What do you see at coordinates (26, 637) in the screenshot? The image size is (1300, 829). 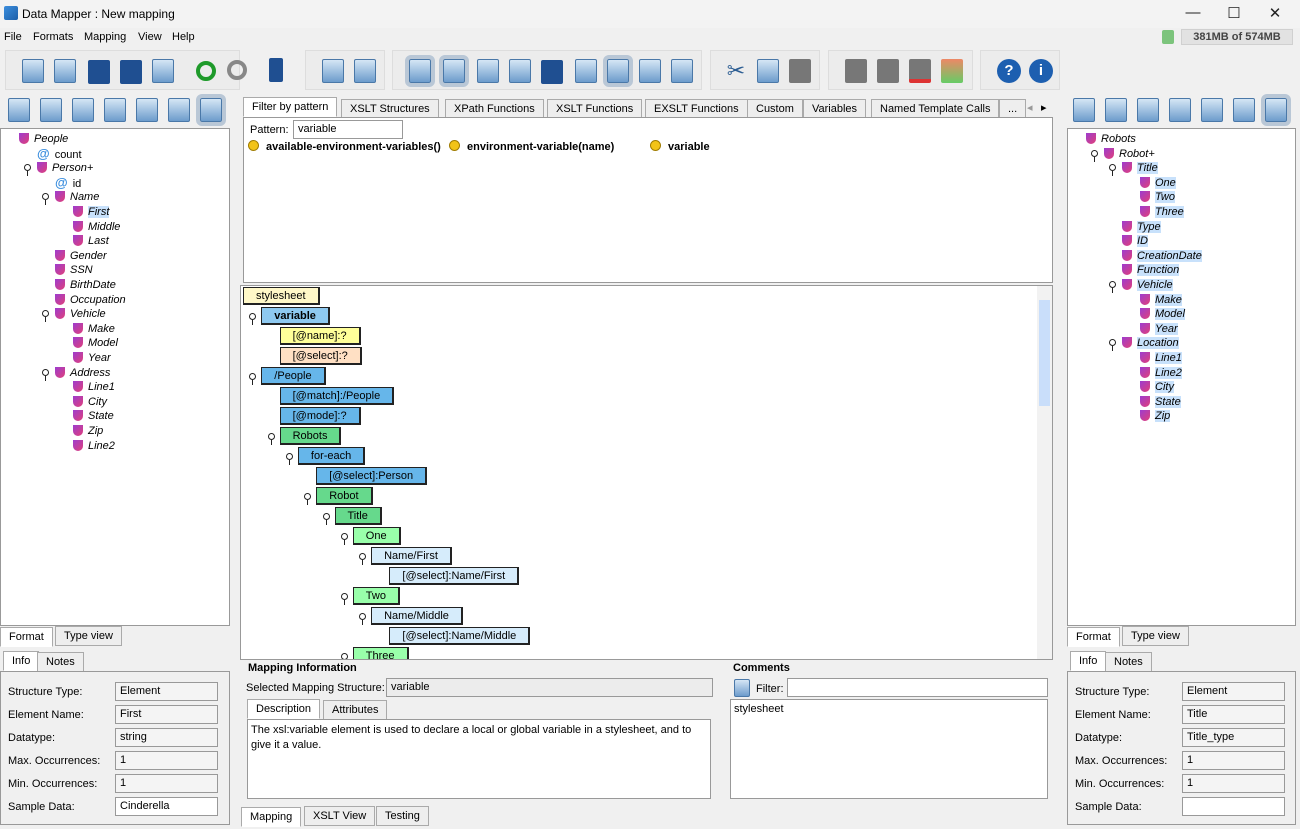 I see `tab-format: Format` at bounding box center [26, 637].